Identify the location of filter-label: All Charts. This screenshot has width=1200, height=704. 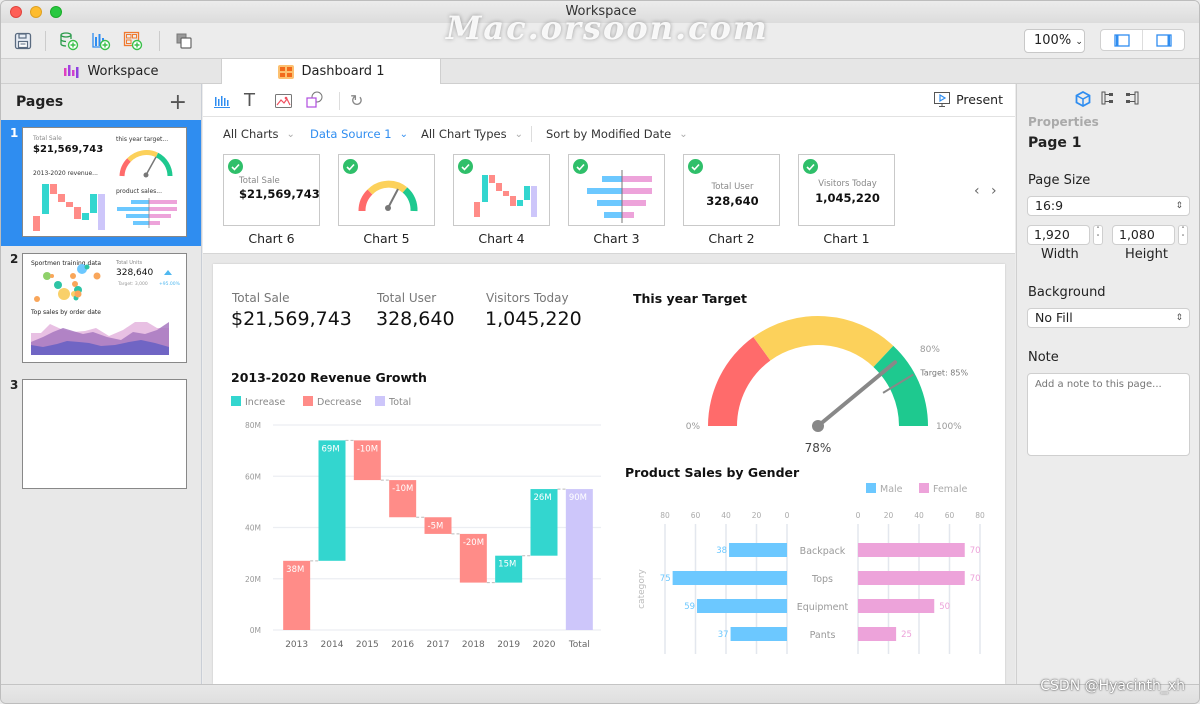
(251, 134).